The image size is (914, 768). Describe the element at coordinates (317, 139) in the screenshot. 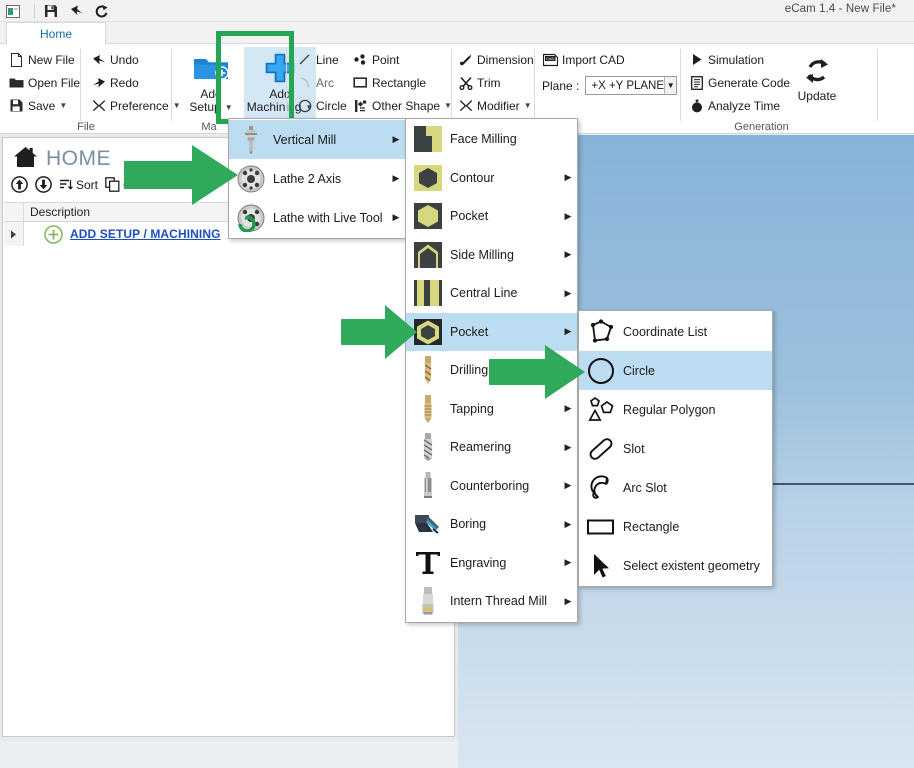

I see `menu-item-vertical-mill: Vertical Mill ▶` at that location.